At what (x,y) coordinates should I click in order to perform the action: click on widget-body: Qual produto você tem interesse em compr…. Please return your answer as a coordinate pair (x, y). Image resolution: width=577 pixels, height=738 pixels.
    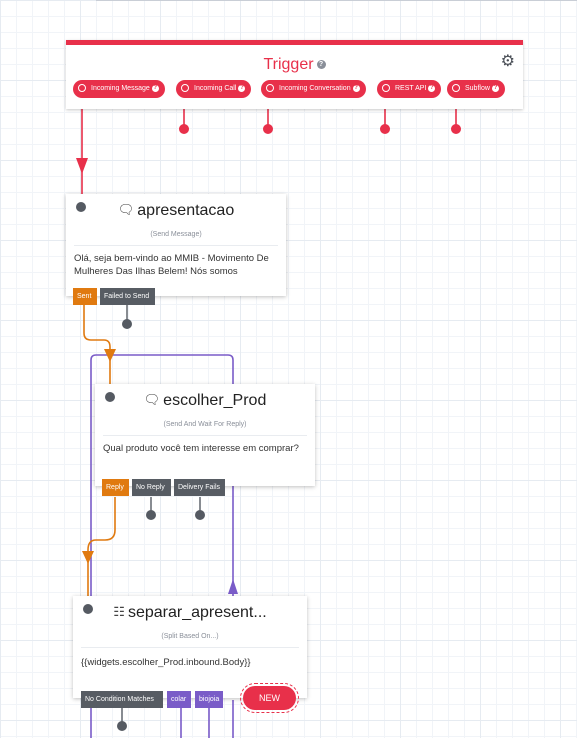
    Looking at the image, I should click on (201, 448).